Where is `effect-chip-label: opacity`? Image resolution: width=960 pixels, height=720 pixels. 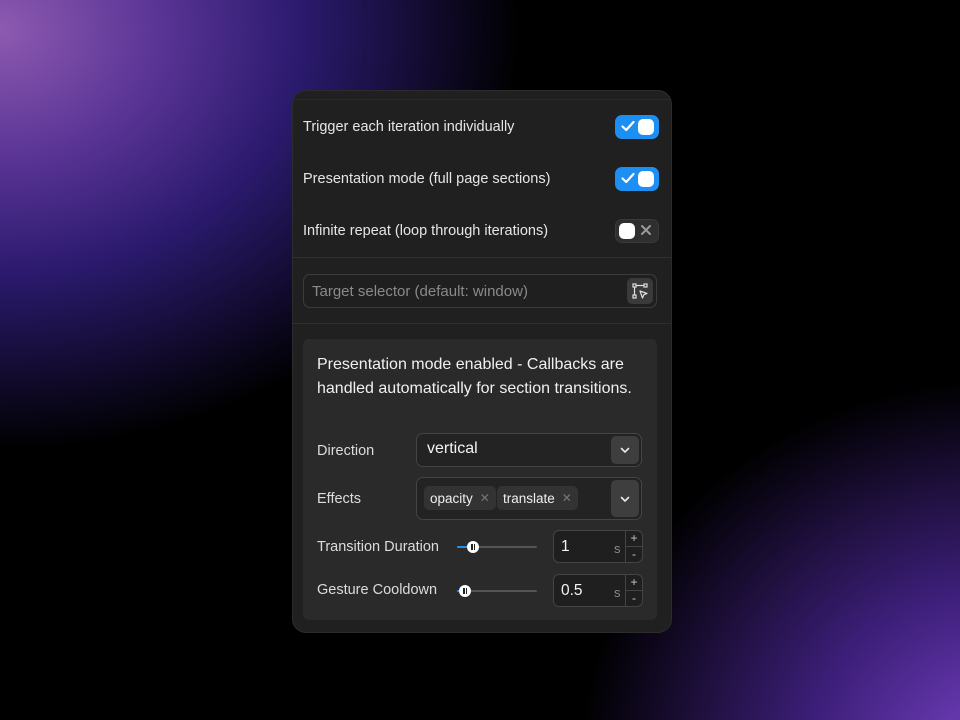 effect-chip-label: opacity is located at coordinates (451, 498).